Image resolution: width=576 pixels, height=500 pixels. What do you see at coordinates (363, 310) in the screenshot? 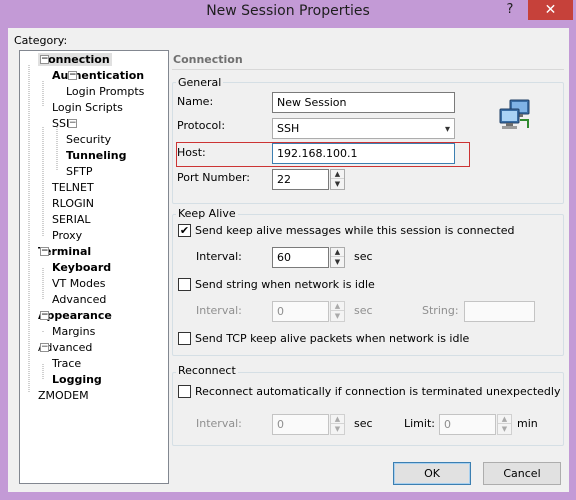
I see `send-string-sec-label: sec` at bounding box center [363, 310].